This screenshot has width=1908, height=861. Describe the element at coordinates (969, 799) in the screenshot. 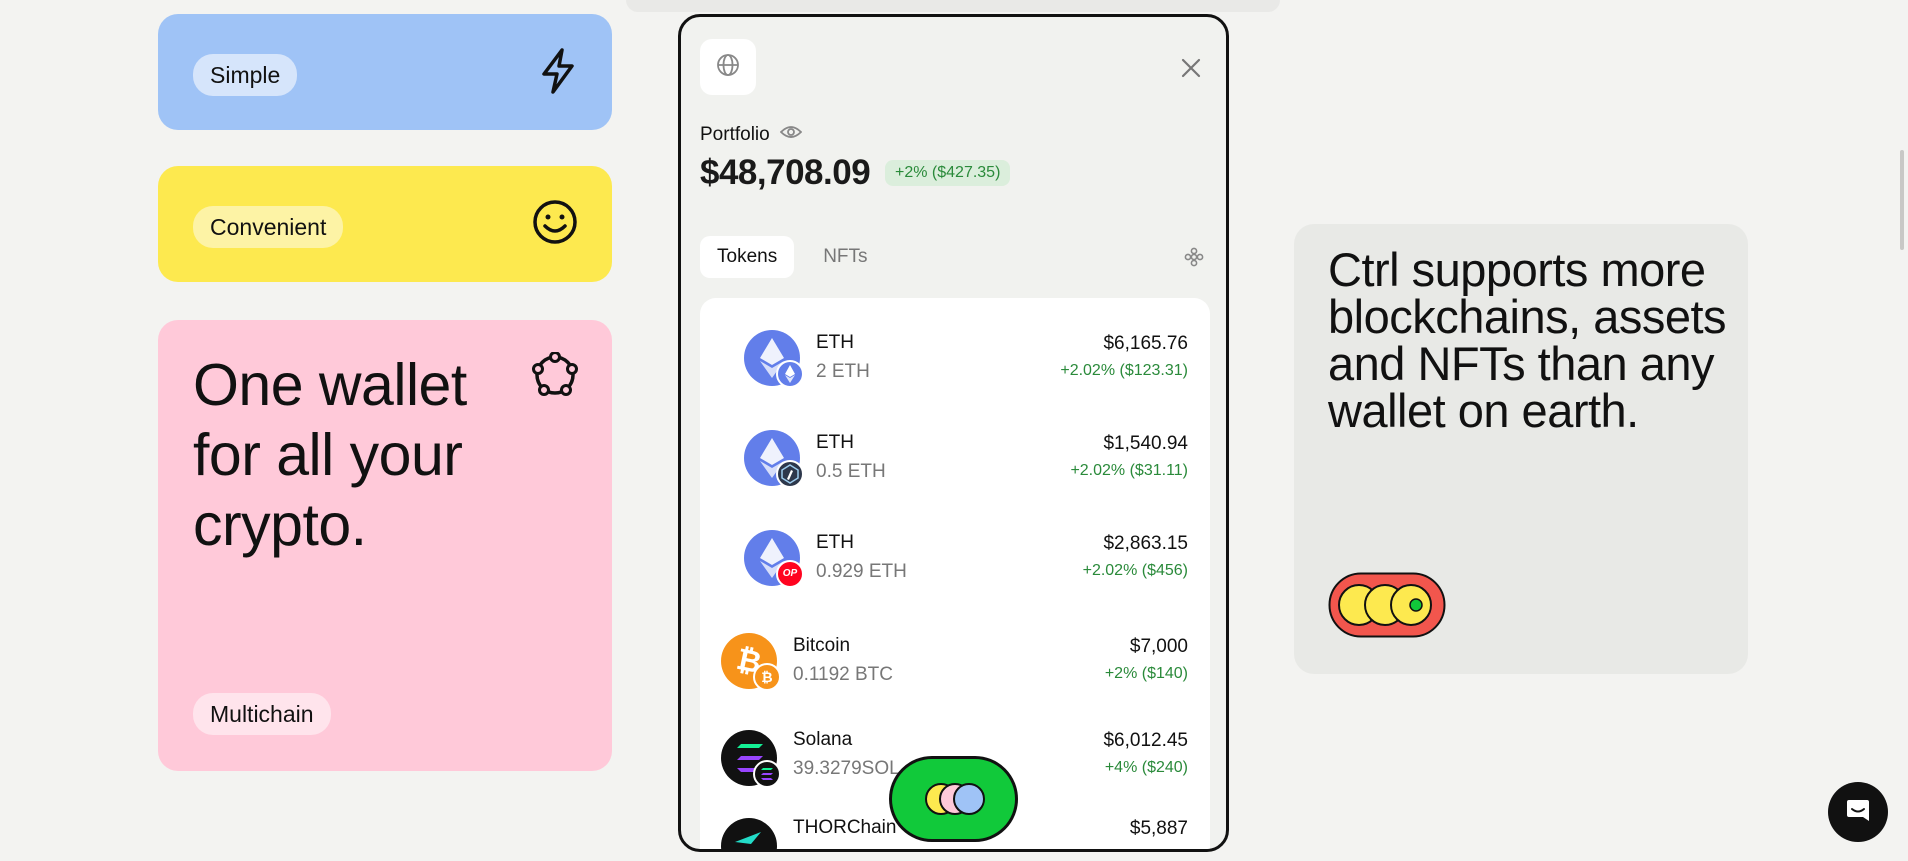

I see `blue-circle-icon` at that location.